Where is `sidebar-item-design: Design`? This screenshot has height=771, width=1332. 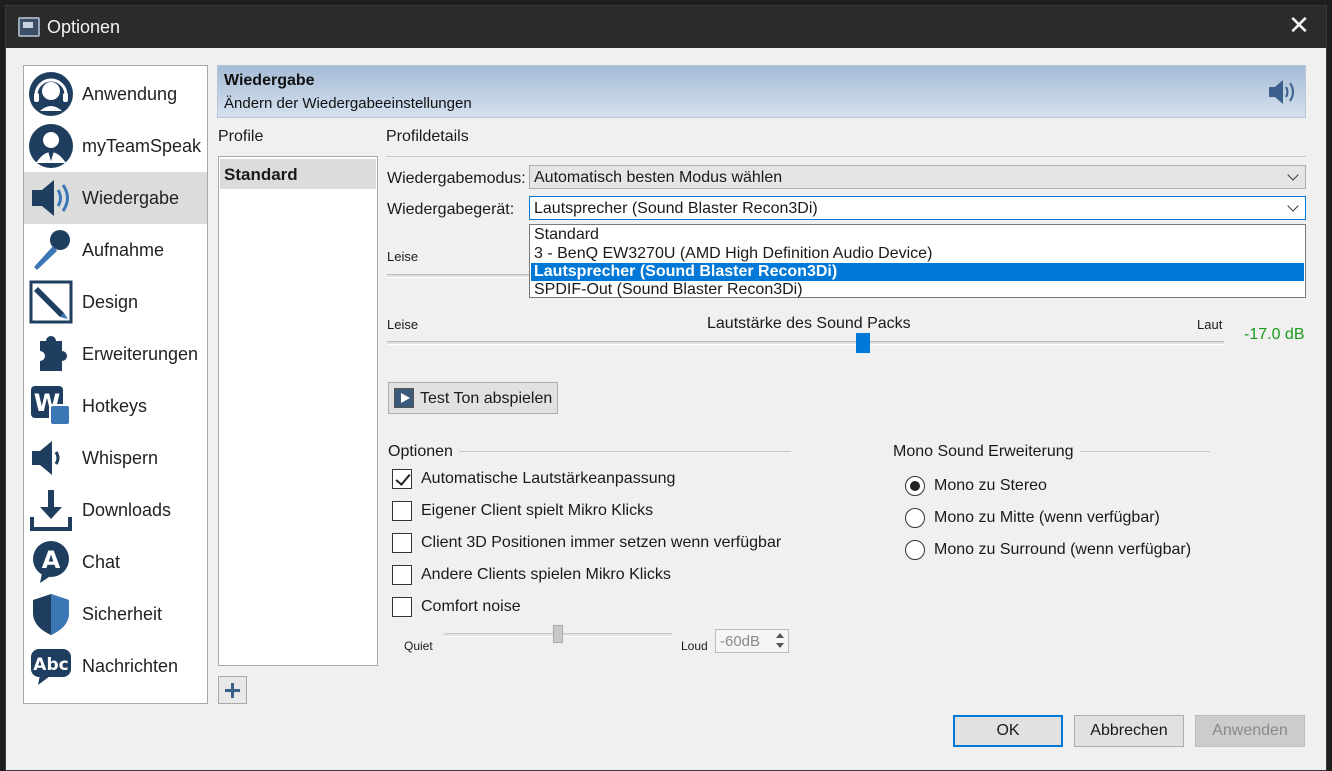
sidebar-item-design: Design is located at coordinates (115, 302).